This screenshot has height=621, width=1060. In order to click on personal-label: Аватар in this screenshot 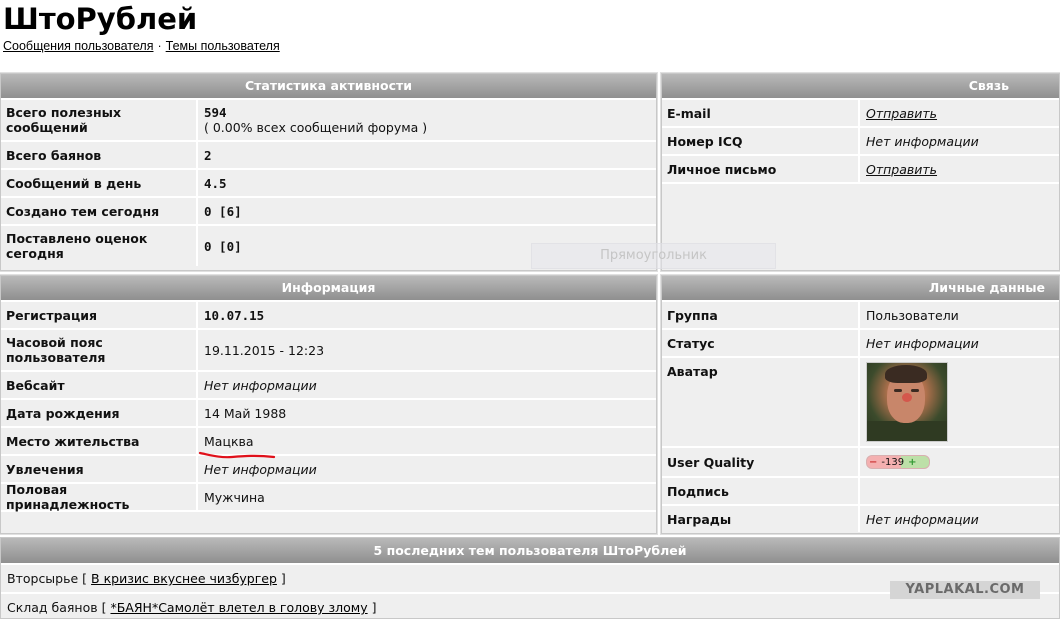, I will do `click(761, 402)`.